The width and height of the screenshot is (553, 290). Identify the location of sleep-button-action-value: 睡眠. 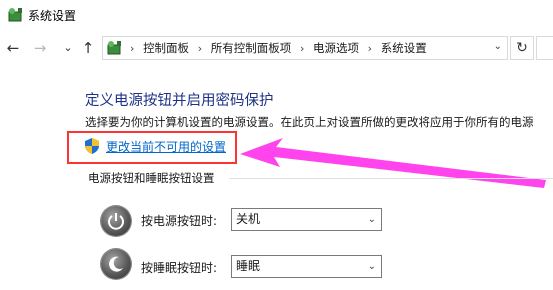
(248, 266).